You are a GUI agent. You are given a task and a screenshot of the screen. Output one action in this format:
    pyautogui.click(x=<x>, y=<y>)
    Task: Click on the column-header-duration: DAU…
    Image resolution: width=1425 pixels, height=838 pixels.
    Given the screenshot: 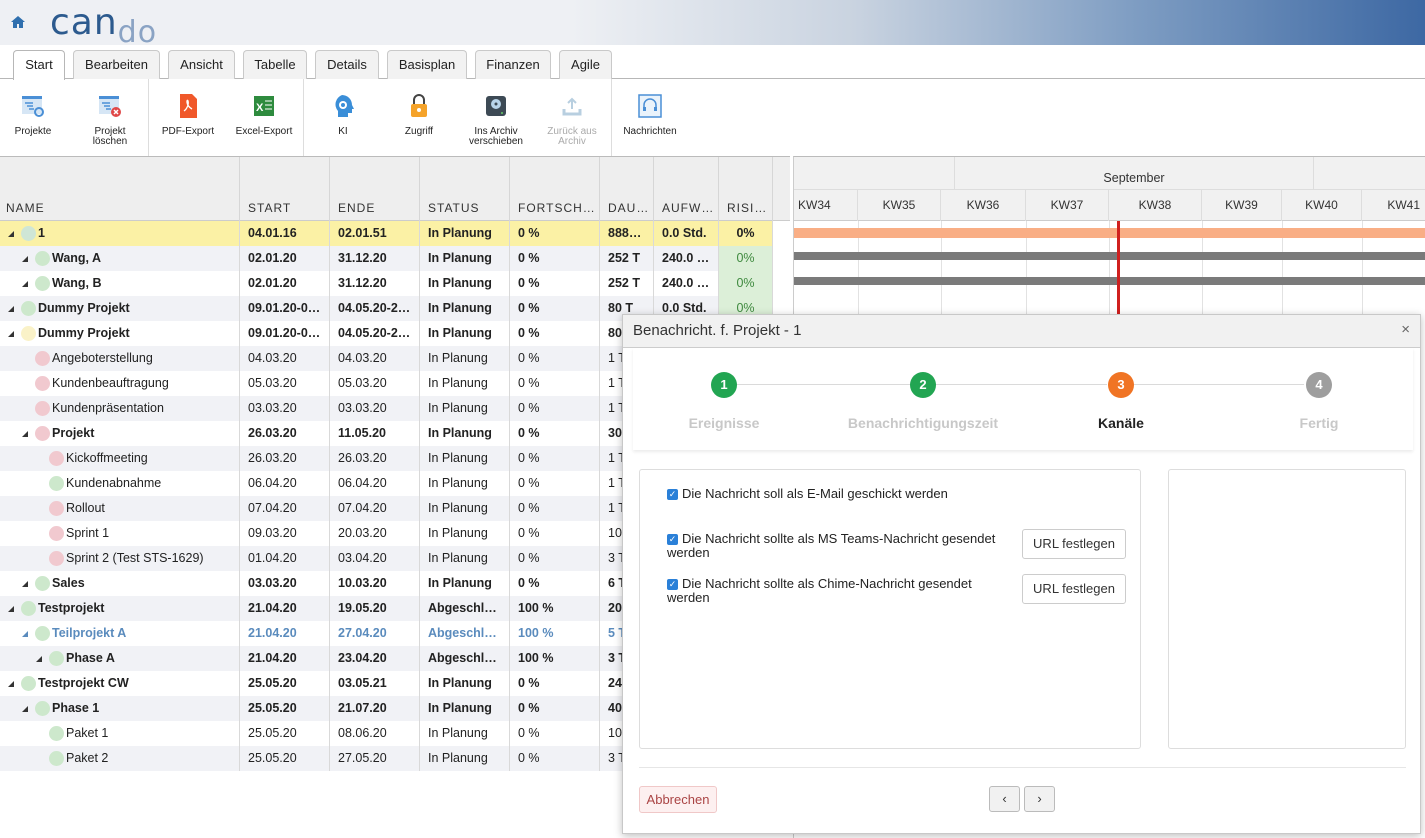 What is the action you would take?
    pyautogui.click(x=627, y=189)
    